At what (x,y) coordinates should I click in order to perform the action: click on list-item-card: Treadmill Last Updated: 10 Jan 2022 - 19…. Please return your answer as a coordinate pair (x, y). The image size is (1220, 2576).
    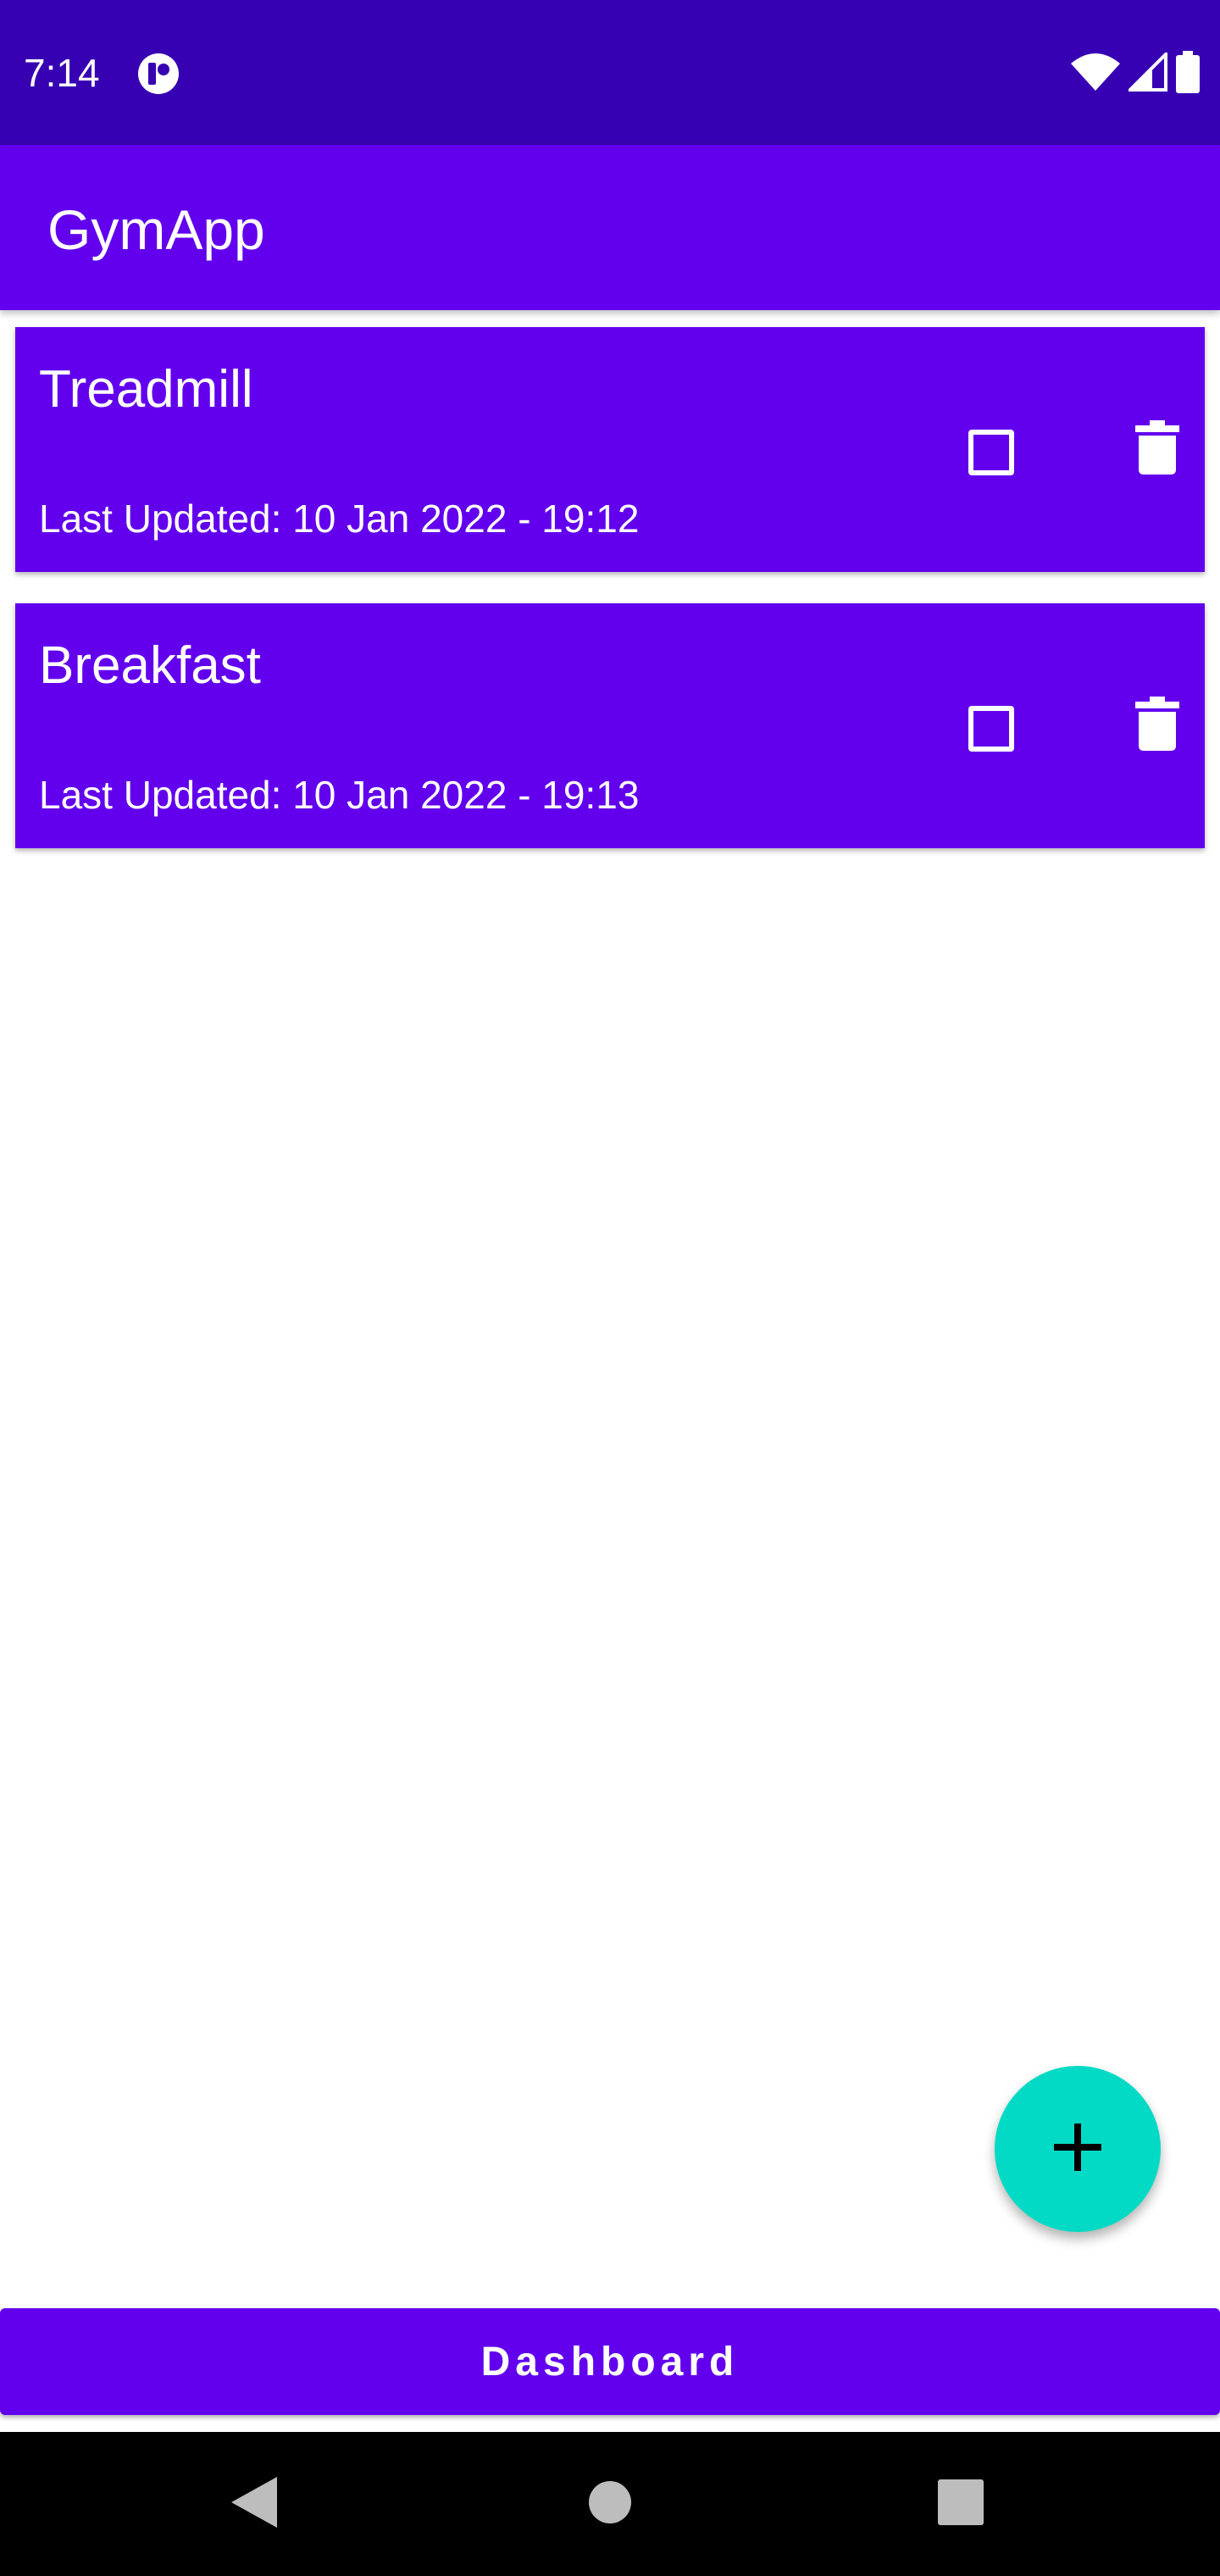
    Looking at the image, I should click on (610, 449).